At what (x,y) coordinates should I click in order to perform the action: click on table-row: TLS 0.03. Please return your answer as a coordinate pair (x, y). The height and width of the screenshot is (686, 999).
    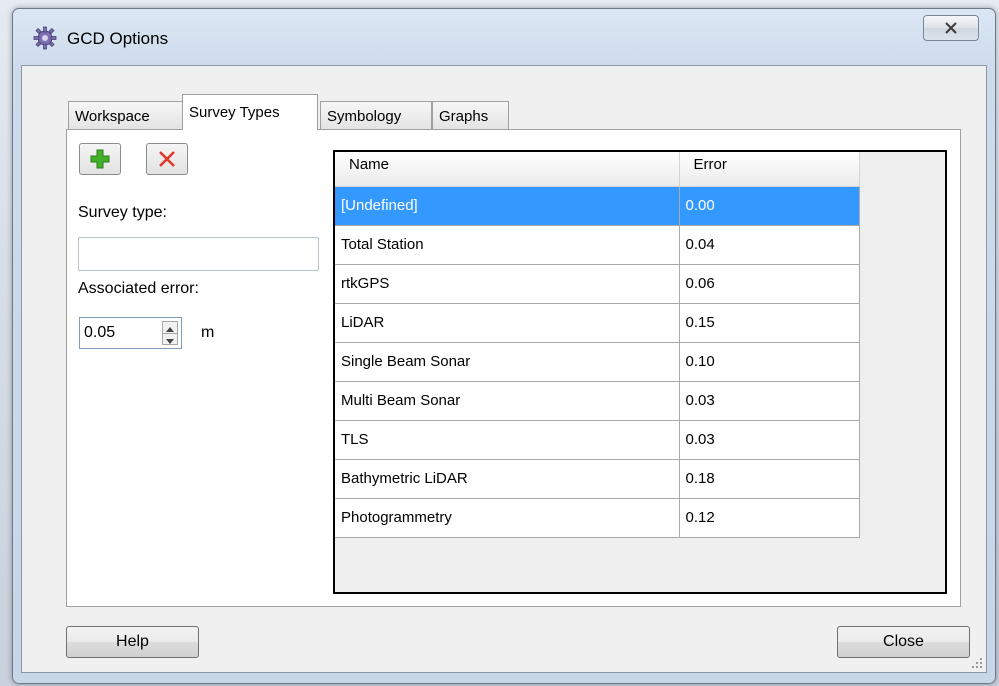
    Looking at the image, I should click on (597, 440).